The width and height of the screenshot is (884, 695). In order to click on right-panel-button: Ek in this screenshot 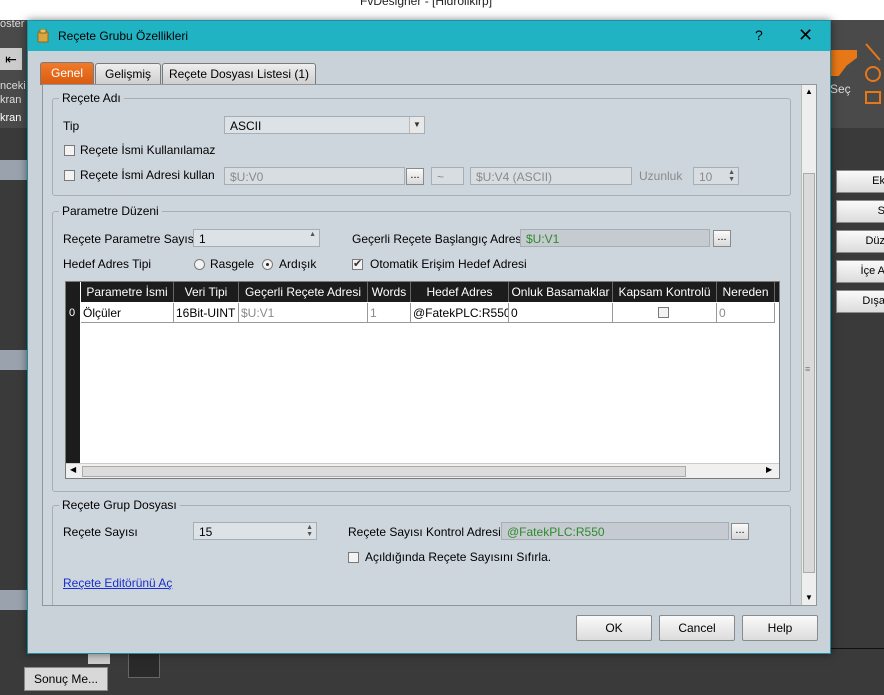, I will do `click(860, 181)`.